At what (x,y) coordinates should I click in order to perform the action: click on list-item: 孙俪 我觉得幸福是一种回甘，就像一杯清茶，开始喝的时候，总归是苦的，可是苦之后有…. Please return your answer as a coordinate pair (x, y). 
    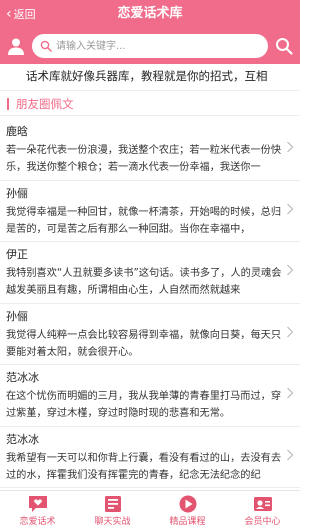
    Looking at the image, I should click on (150, 211).